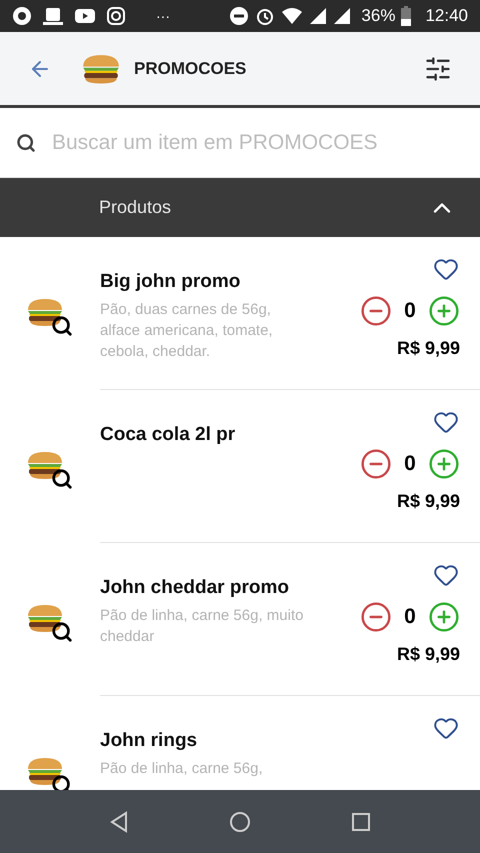 The width and height of the screenshot is (480, 853). I want to click on product-name: John rings, so click(149, 741).